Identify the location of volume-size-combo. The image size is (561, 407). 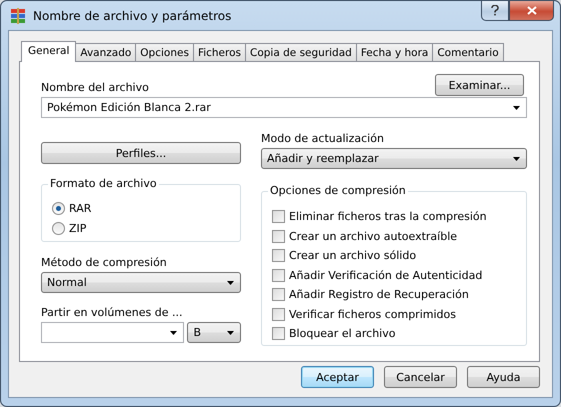
(112, 332).